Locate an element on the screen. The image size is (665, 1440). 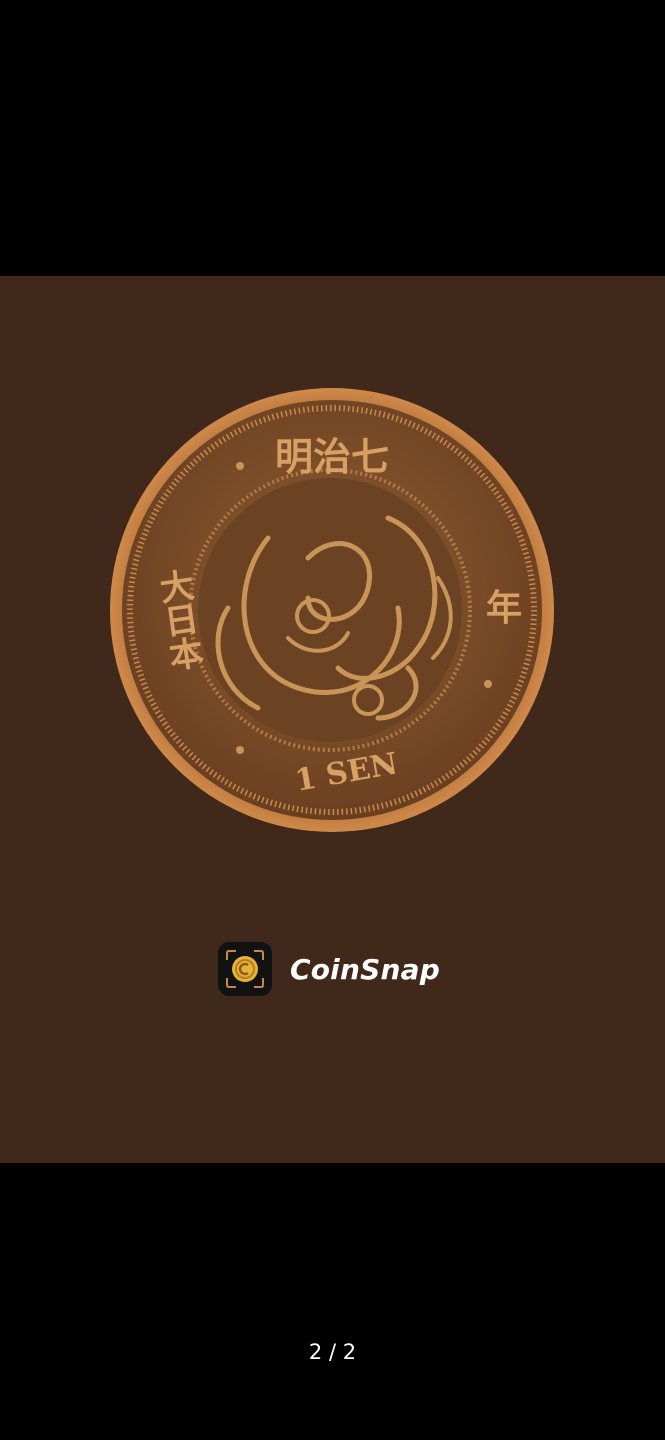
brand-name: CoinSnap is located at coordinates (365, 969).